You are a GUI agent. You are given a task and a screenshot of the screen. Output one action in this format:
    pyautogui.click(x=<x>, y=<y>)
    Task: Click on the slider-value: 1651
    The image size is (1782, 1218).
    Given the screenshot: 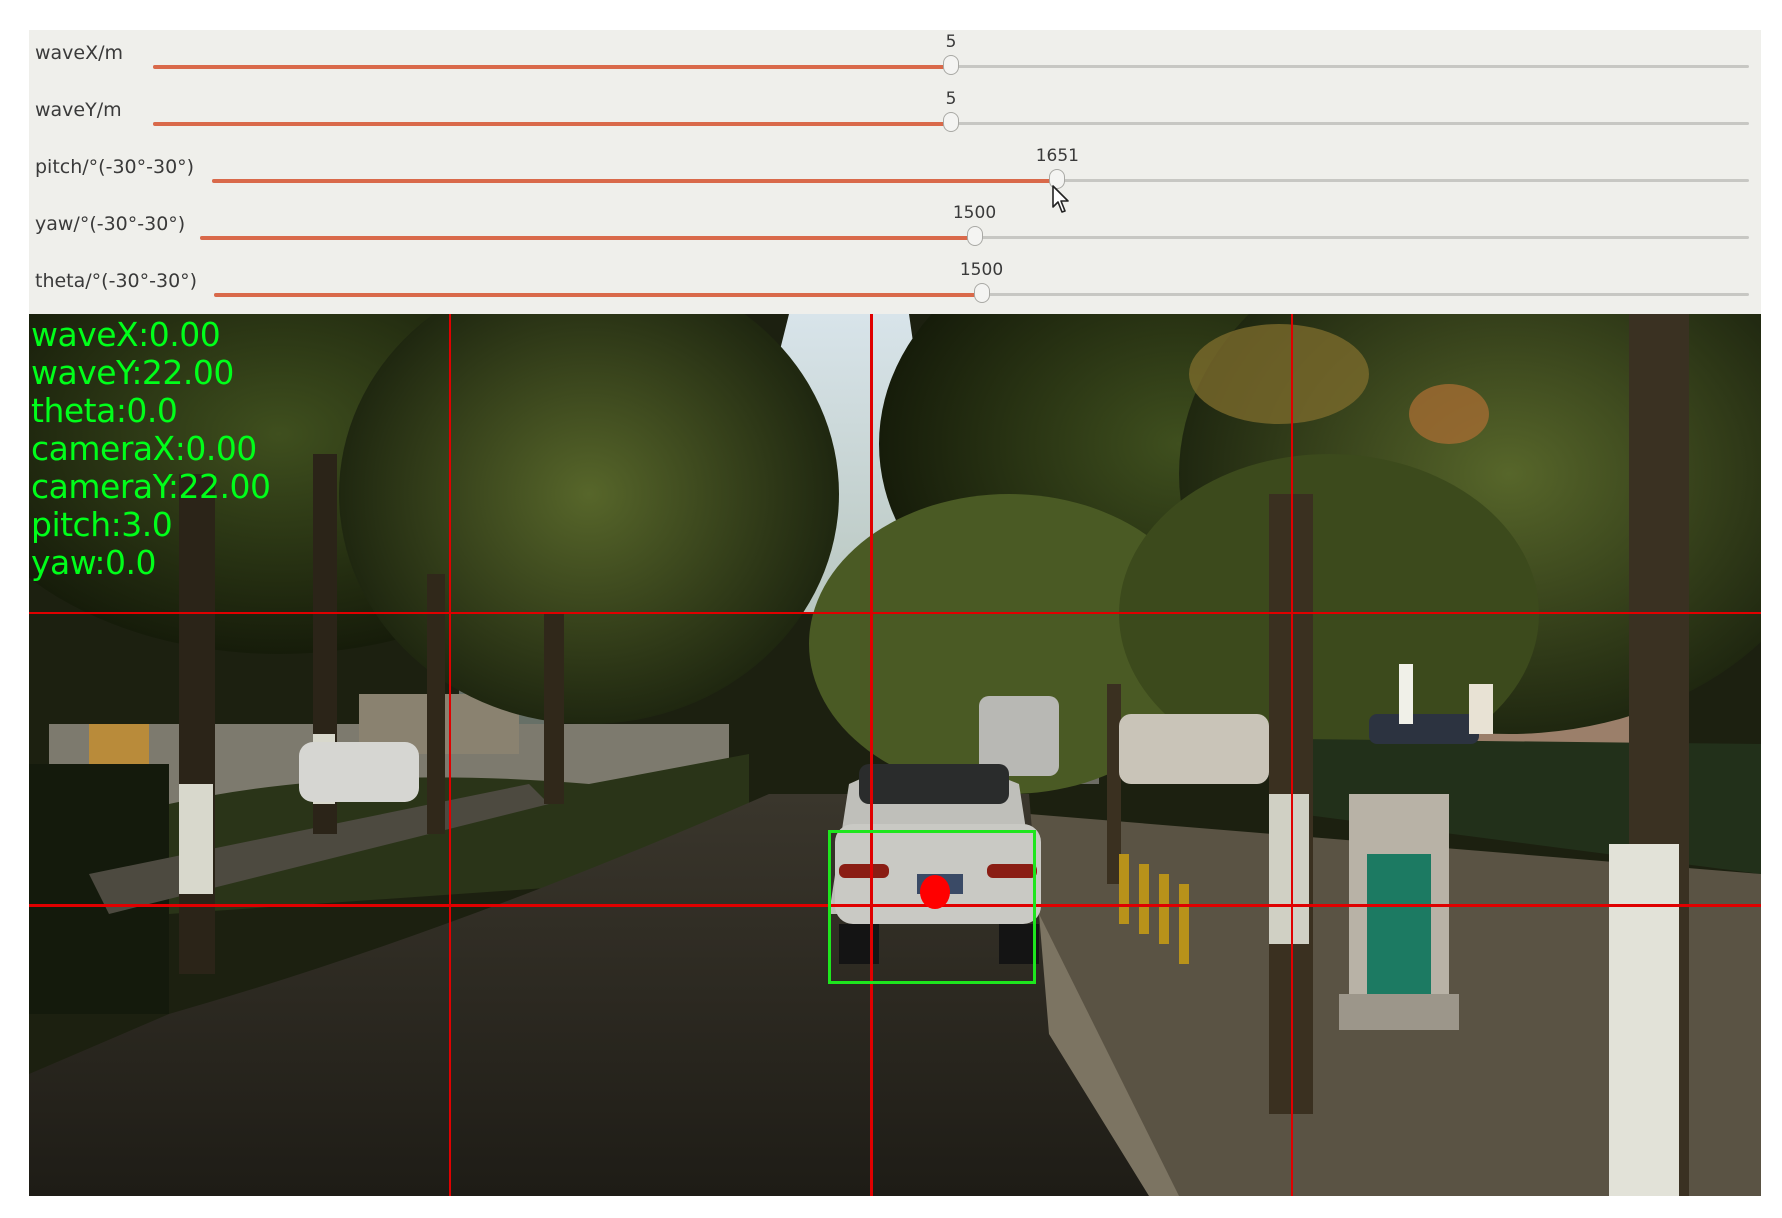 What is the action you would take?
    pyautogui.click(x=1057, y=156)
    